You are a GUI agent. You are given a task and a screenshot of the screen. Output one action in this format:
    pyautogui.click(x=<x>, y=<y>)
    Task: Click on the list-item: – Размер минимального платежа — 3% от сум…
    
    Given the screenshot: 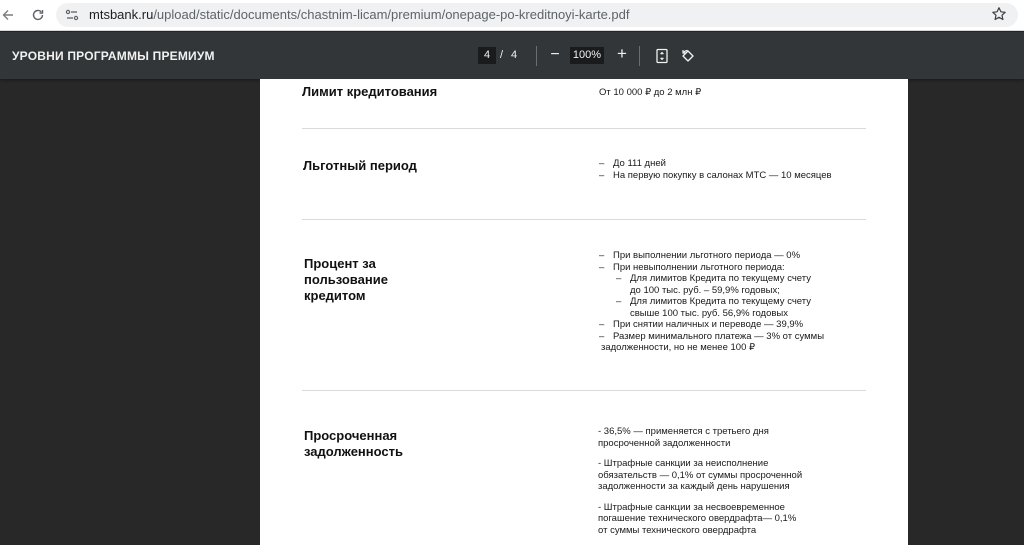 What is the action you would take?
    pyautogui.click(x=712, y=342)
    